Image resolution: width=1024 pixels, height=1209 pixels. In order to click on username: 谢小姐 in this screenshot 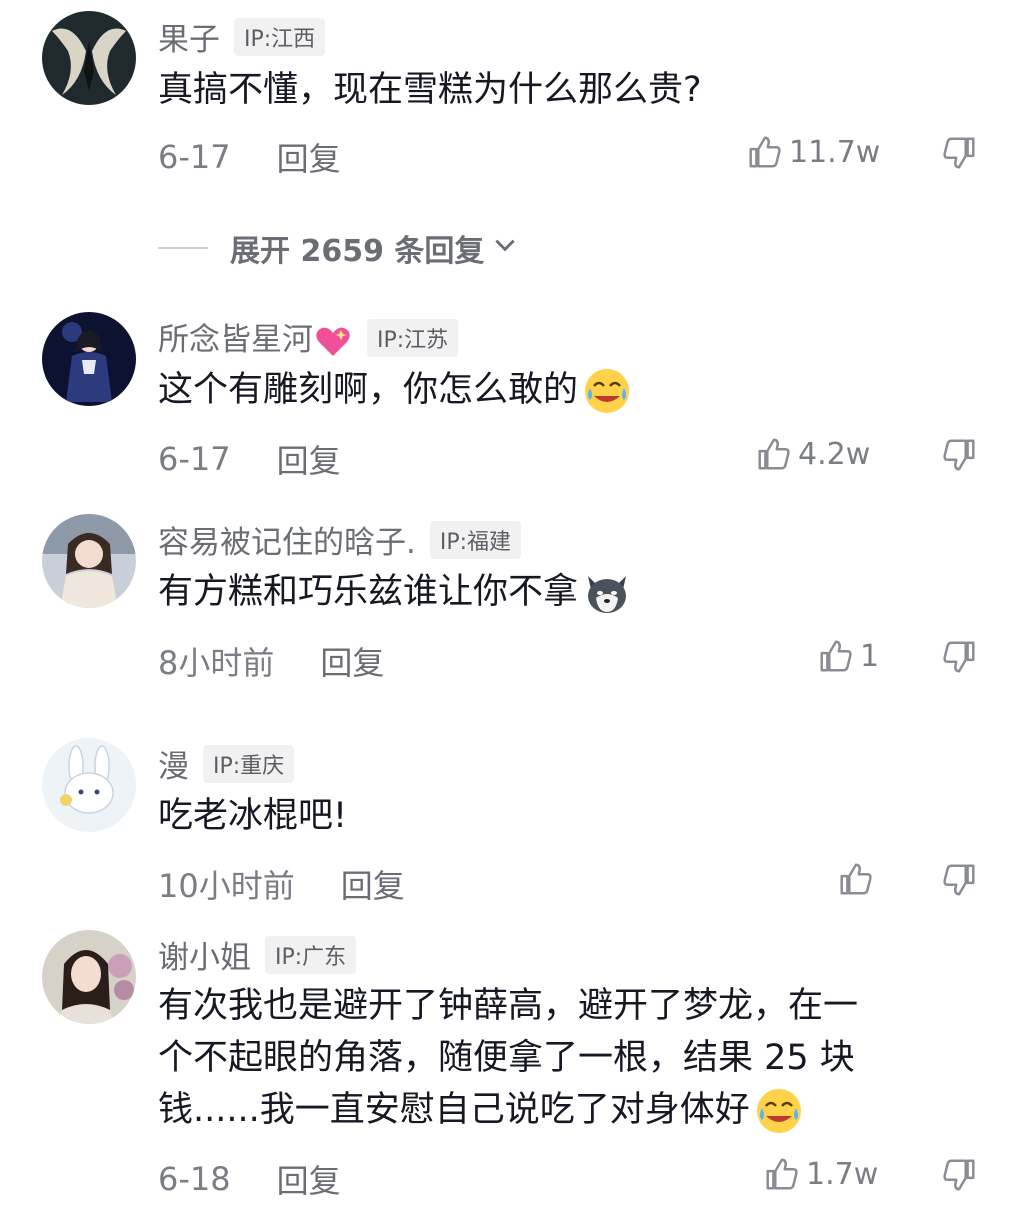, I will do `click(204, 954)`.